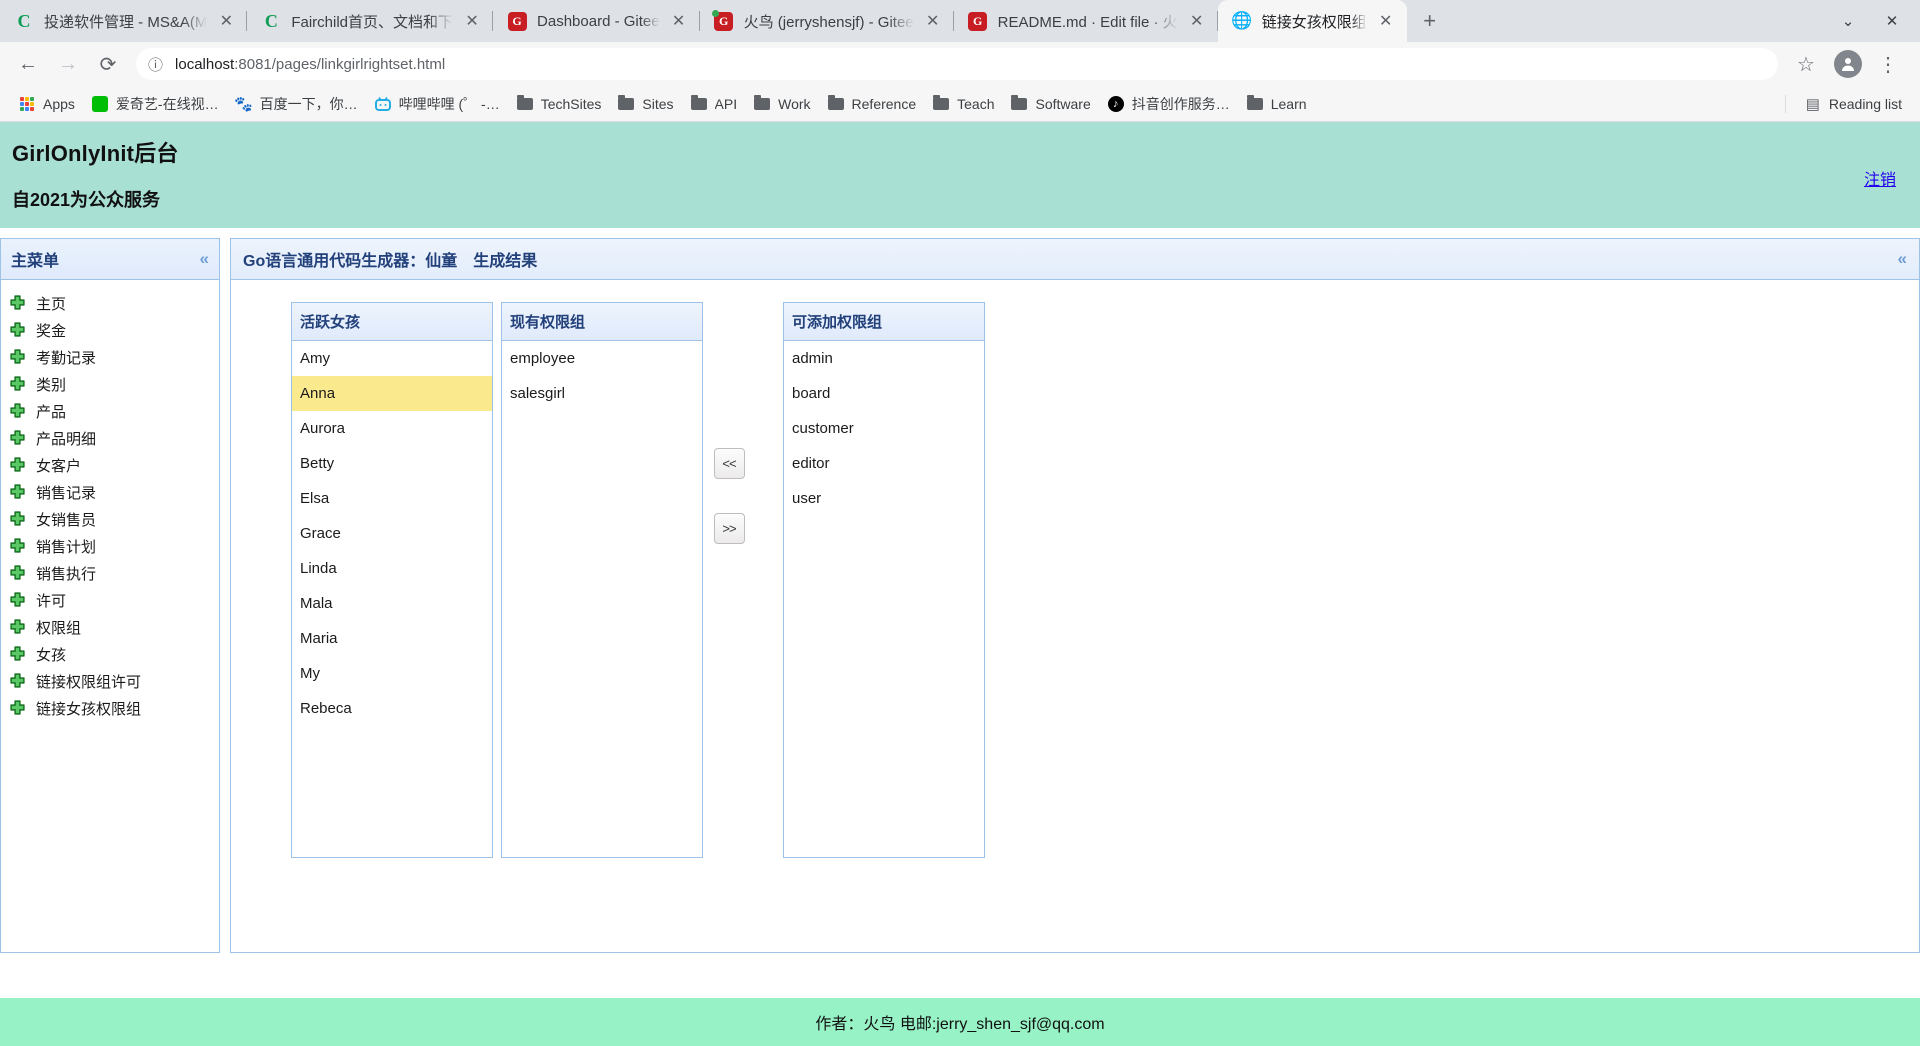  What do you see at coordinates (1880, 178) in the screenshot?
I see `logout-link: 注销` at bounding box center [1880, 178].